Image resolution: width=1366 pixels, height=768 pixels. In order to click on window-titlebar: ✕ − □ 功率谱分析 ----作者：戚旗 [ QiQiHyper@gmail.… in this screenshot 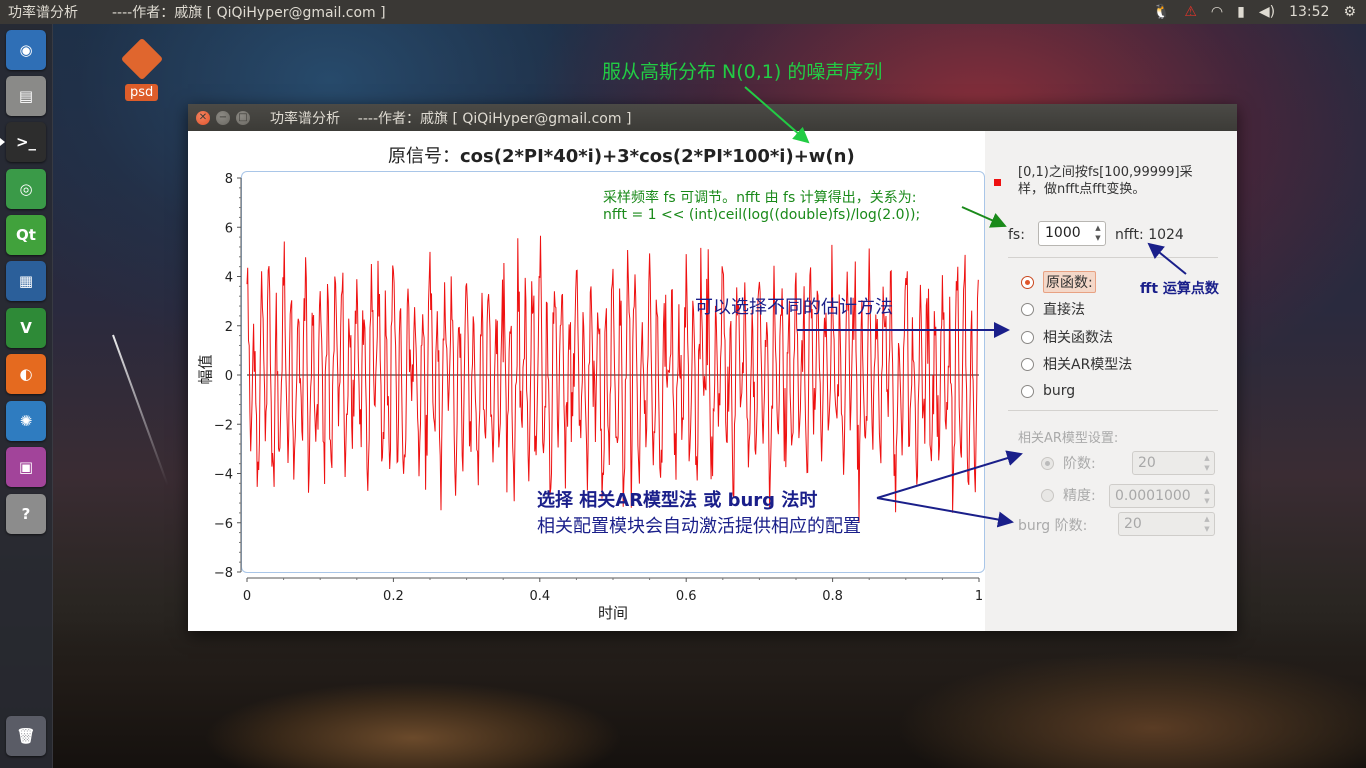, I will do `click(712, 117)`.